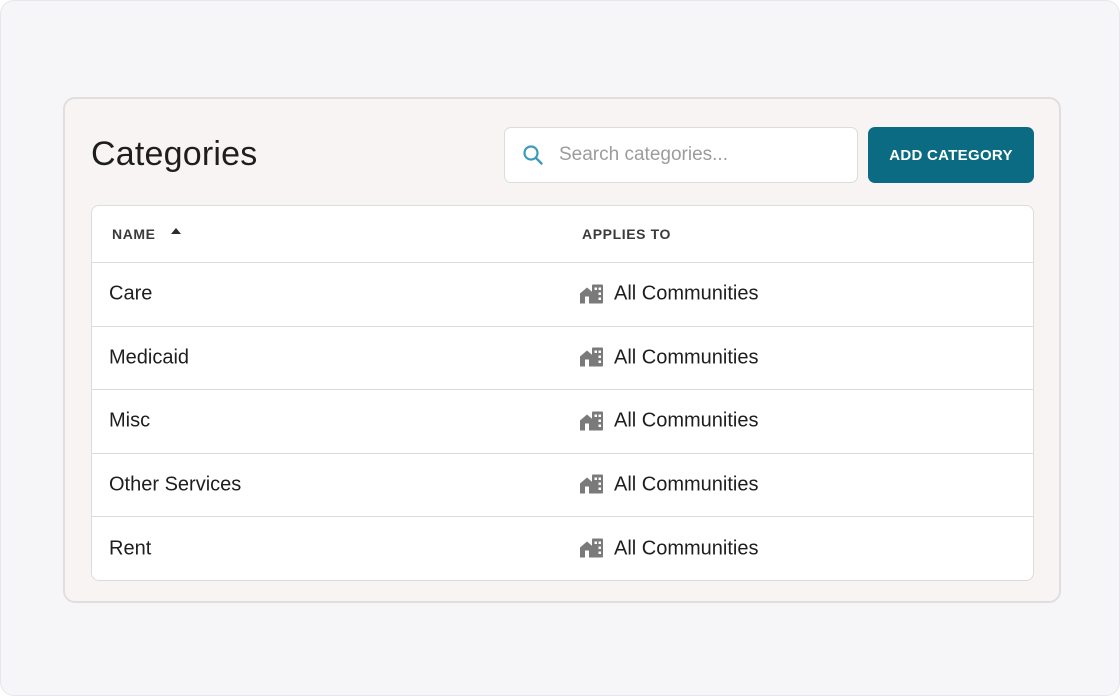 This screenshot has width=1120, height=696. I want to click on category-name: Care, so click(131, 293).